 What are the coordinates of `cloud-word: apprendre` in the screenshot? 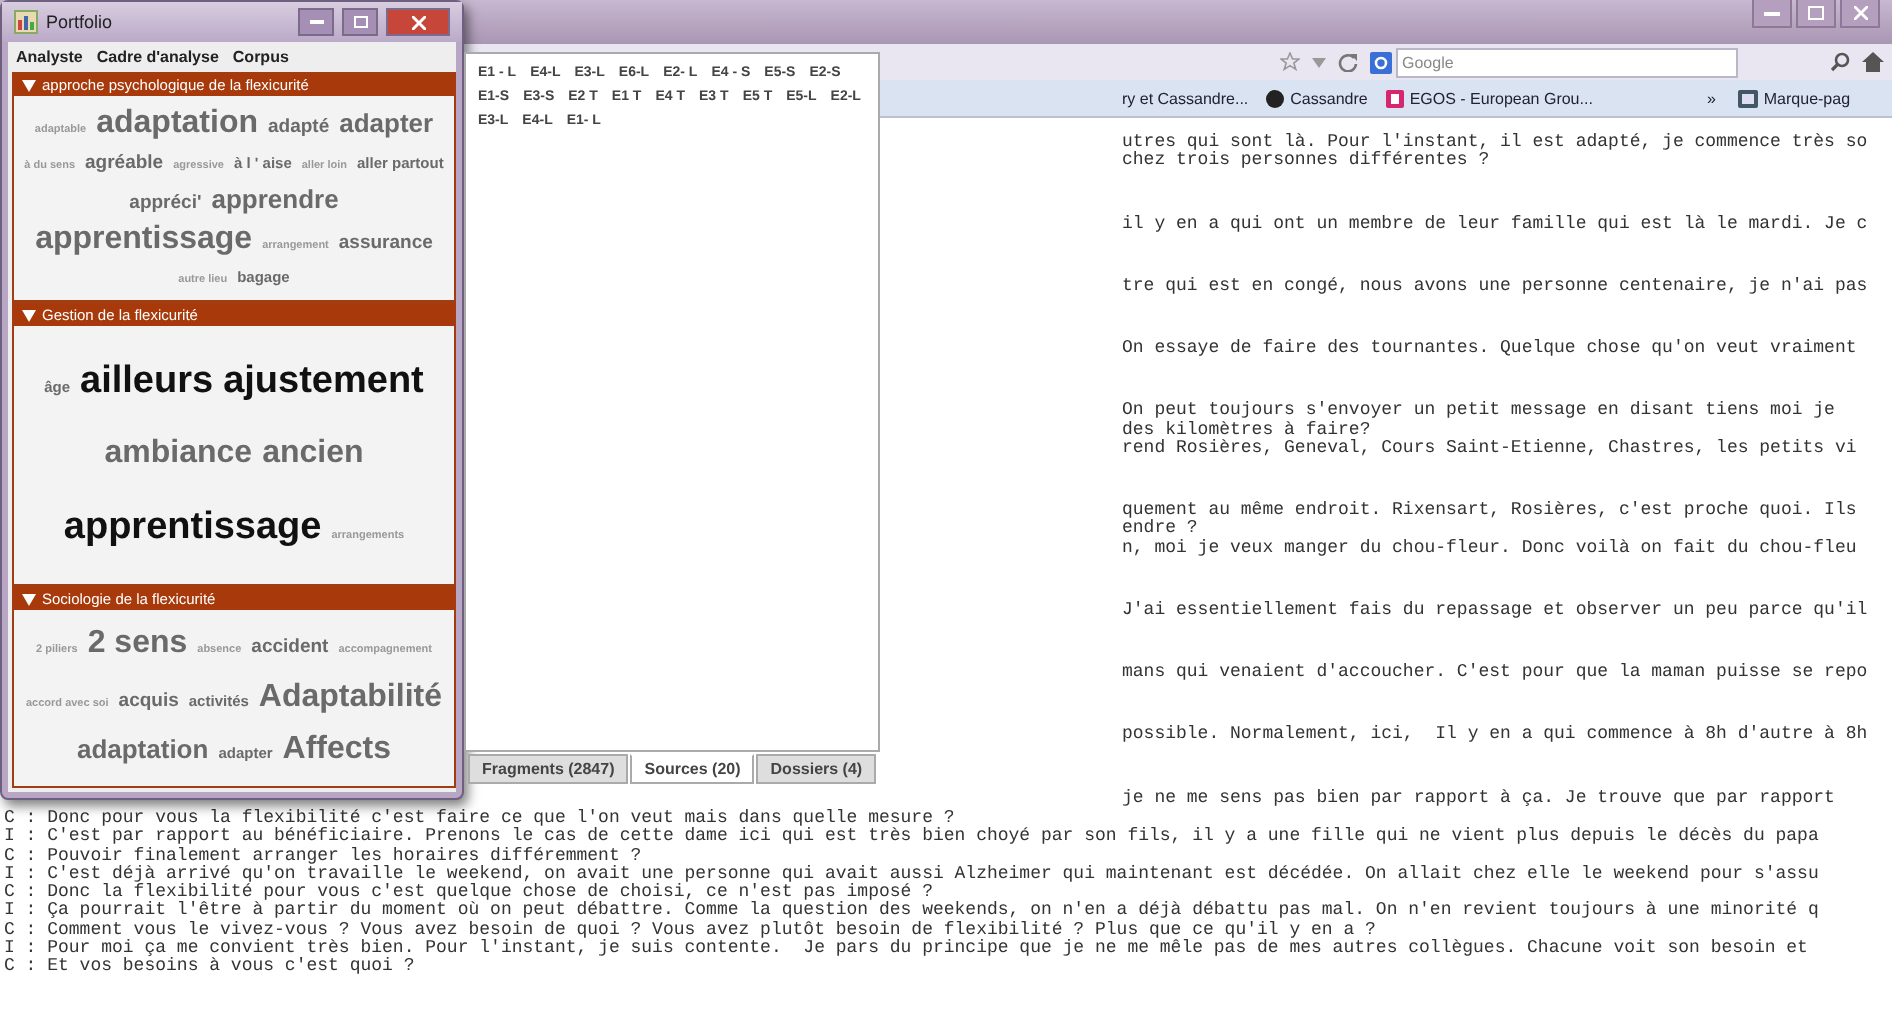 It's located at (275, 199).